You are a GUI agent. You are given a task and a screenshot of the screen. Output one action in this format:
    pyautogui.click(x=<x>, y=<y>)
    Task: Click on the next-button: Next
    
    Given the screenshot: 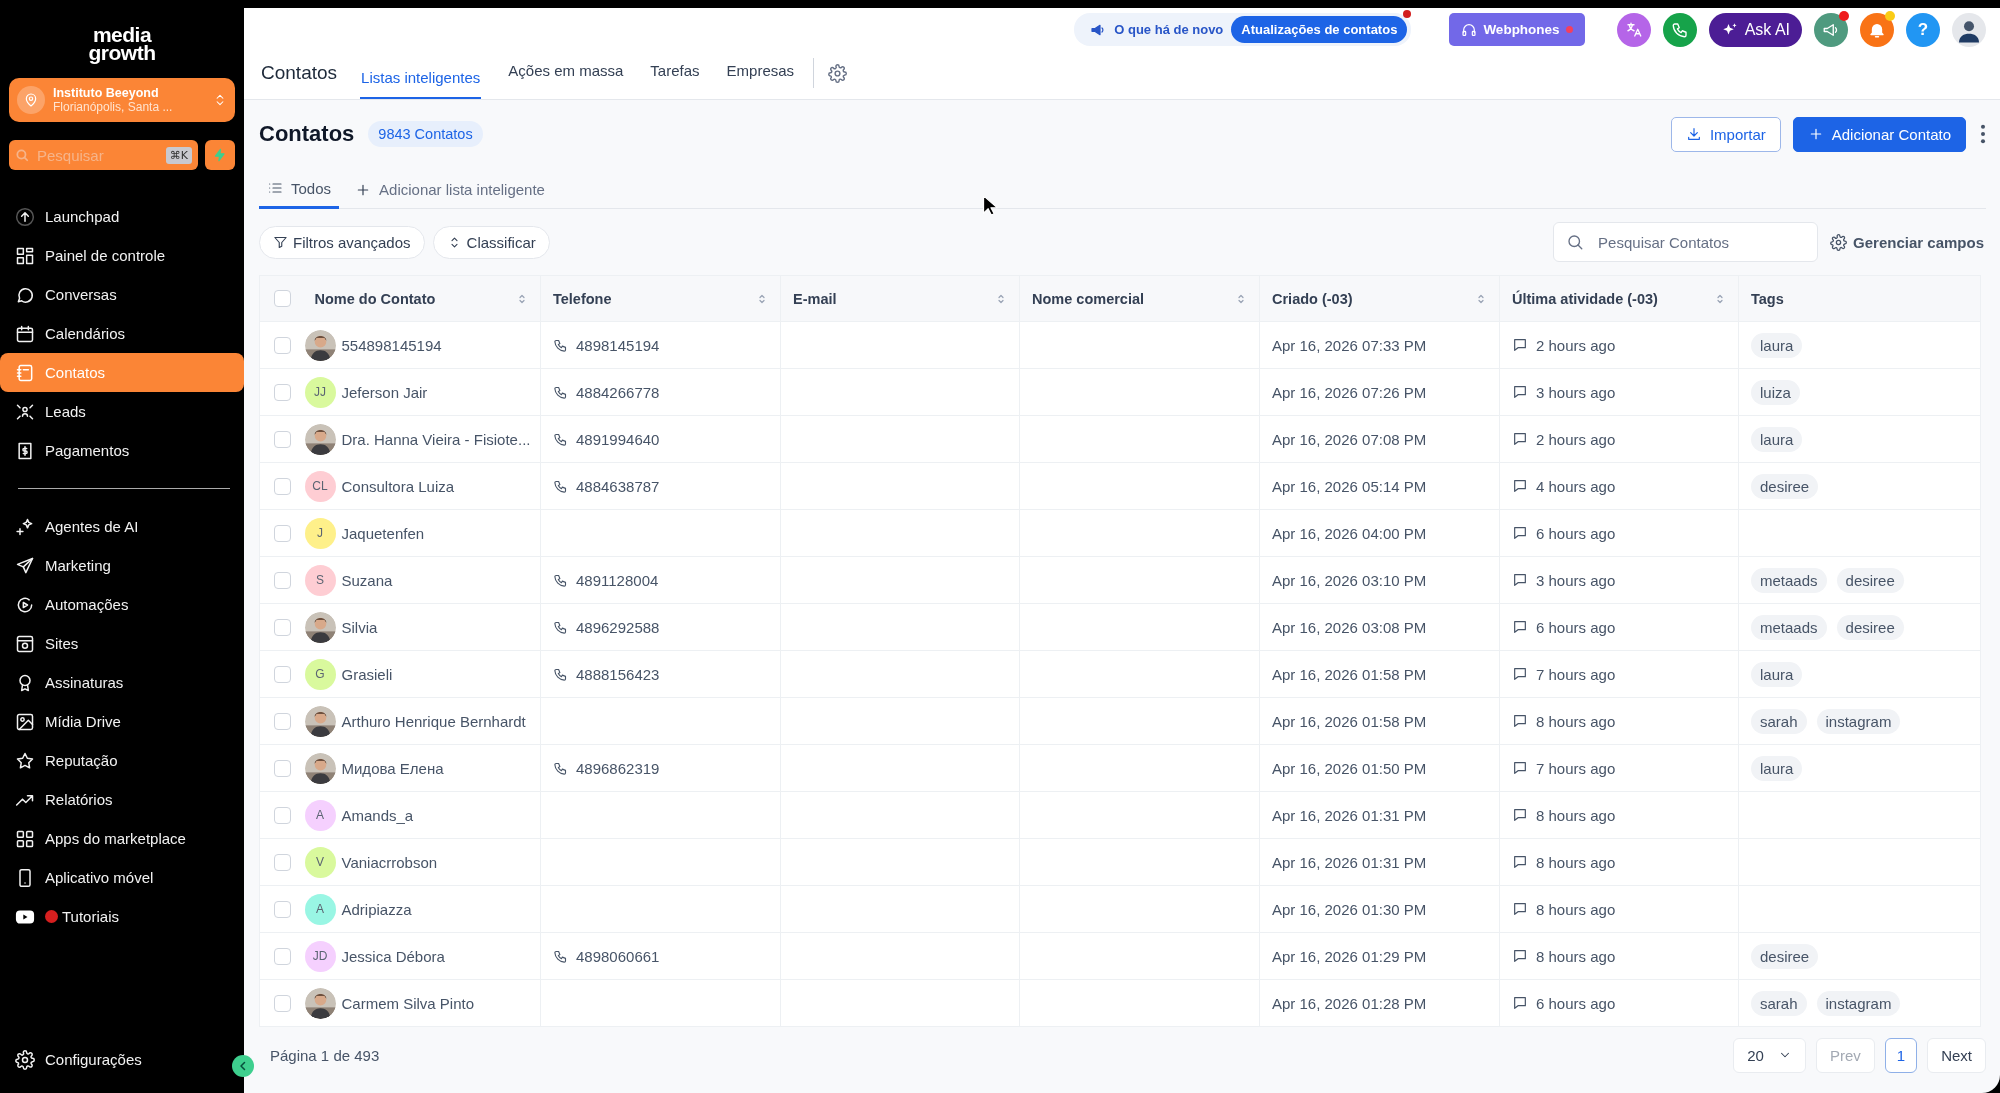 What is the action you would take?
    pyautogui.click(x=1956, y=1055)
    